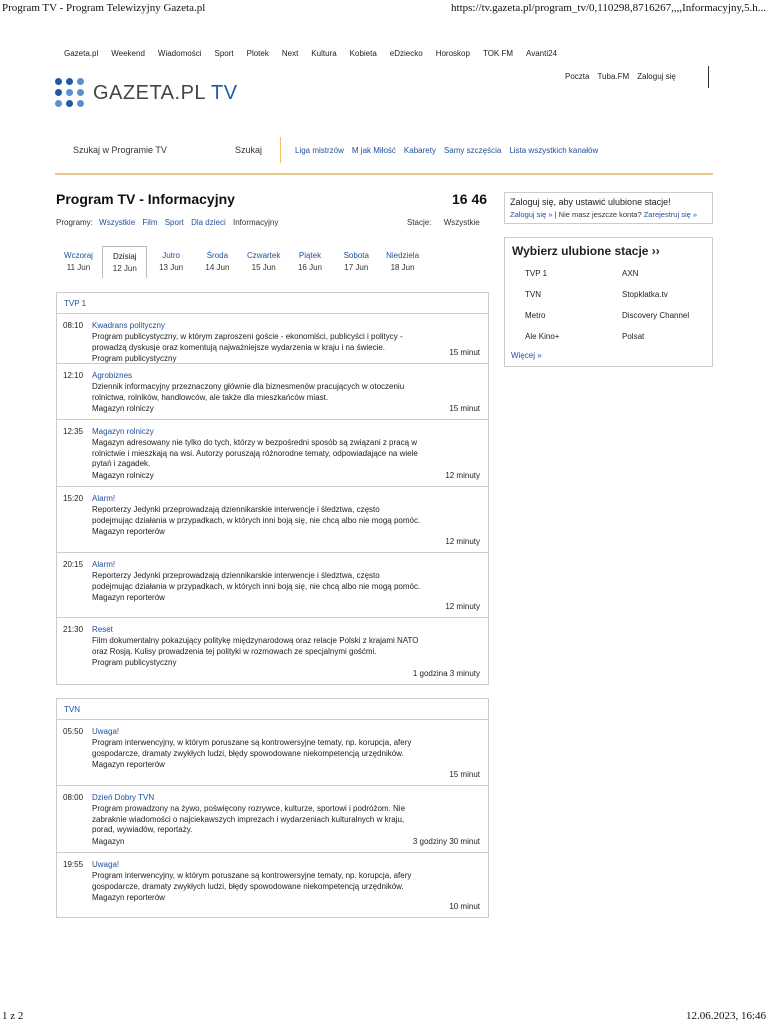 The height and width of the screenshot is (1024, 768). I want to click on day-date: 13 Jun, so click(171, 267).